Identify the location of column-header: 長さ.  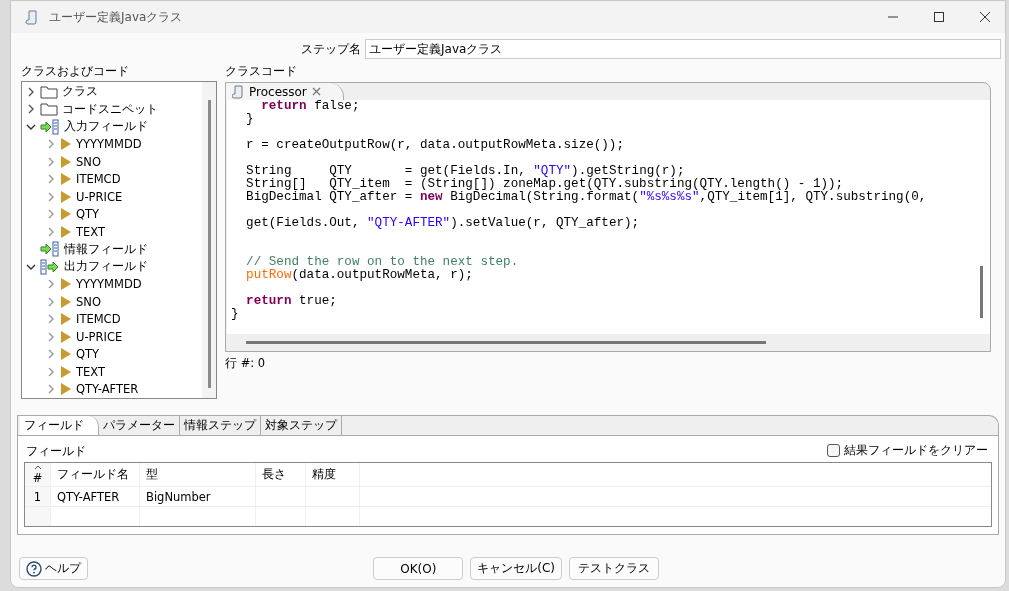
(281, 474).